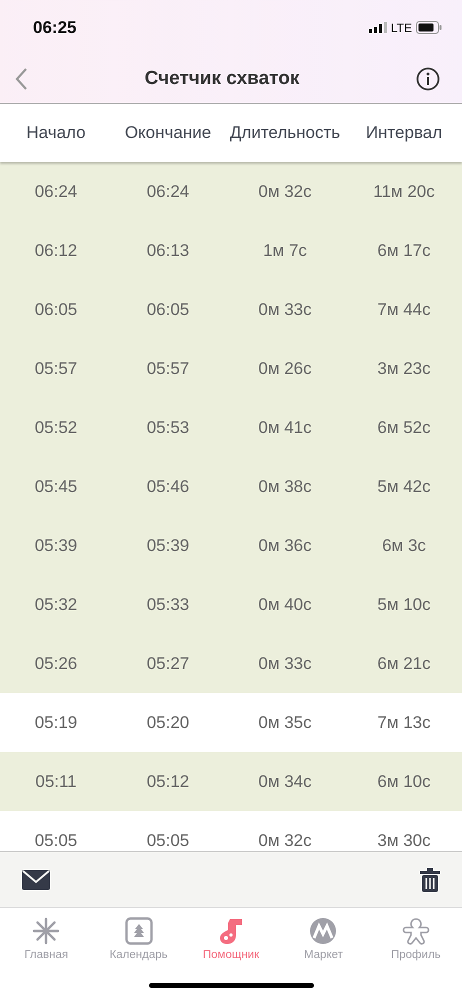 Image resolution: width=462 pixels, height=1000 pixels. Describe the element at coordinates (323, 931) in the screenshot. I see `market-icon` at that location.